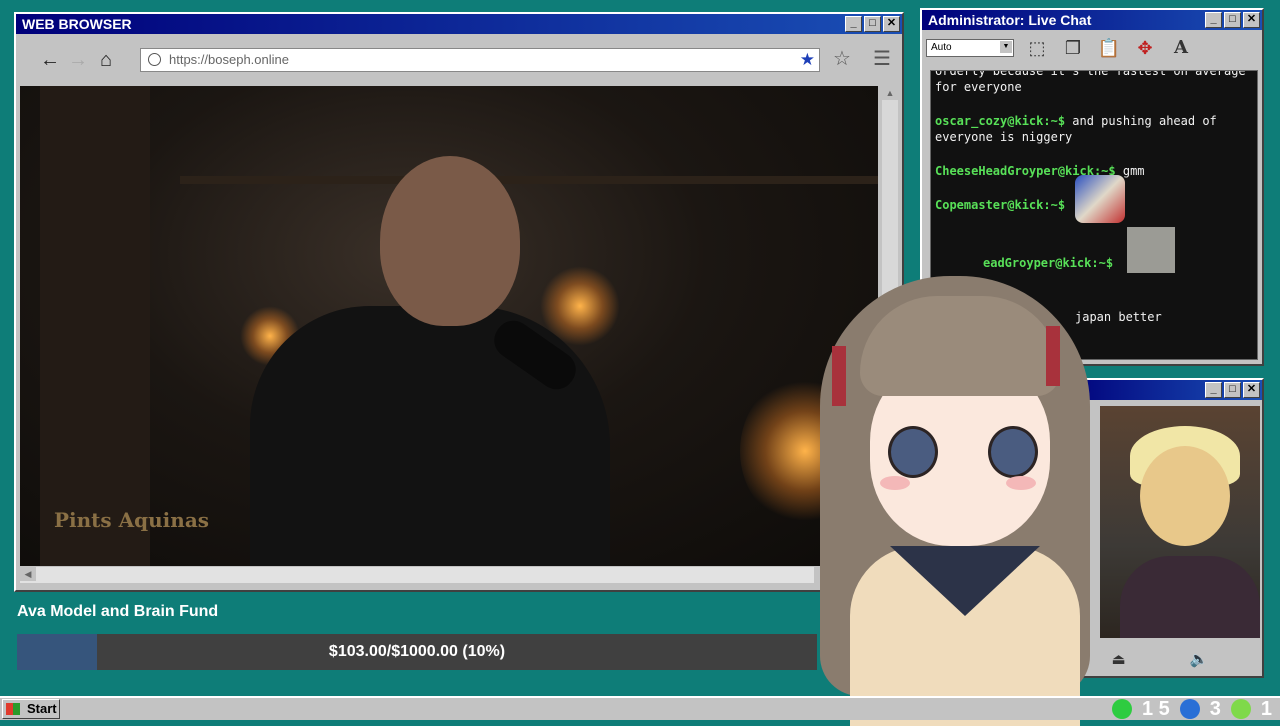 The height and width of the screenshot is (726, 1280). Describe the element at coordinates (1232, 20) in the screenshot. I see `chat-maximize-button: □` at that location.